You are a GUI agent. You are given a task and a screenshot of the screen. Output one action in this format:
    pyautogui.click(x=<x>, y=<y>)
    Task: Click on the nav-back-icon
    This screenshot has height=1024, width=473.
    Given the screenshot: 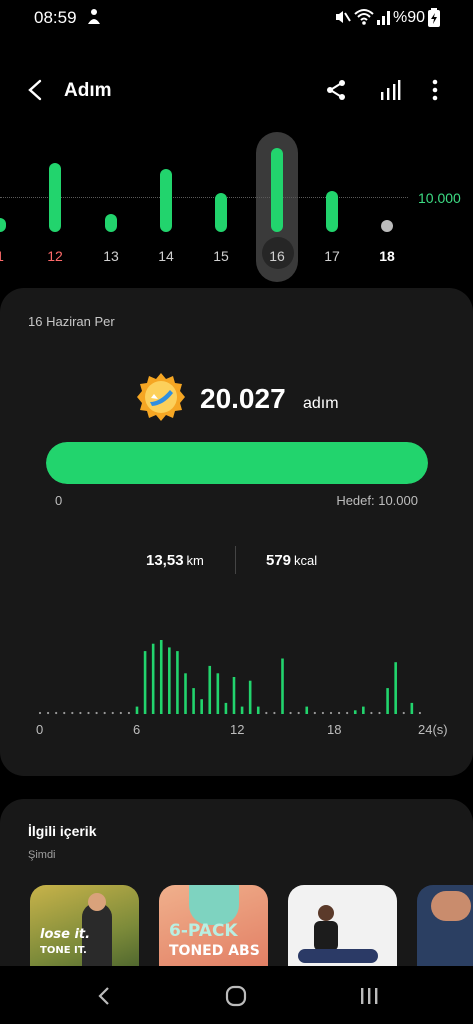 What is the action you would take?
    pyautogui.click(x=103, y=996)
    